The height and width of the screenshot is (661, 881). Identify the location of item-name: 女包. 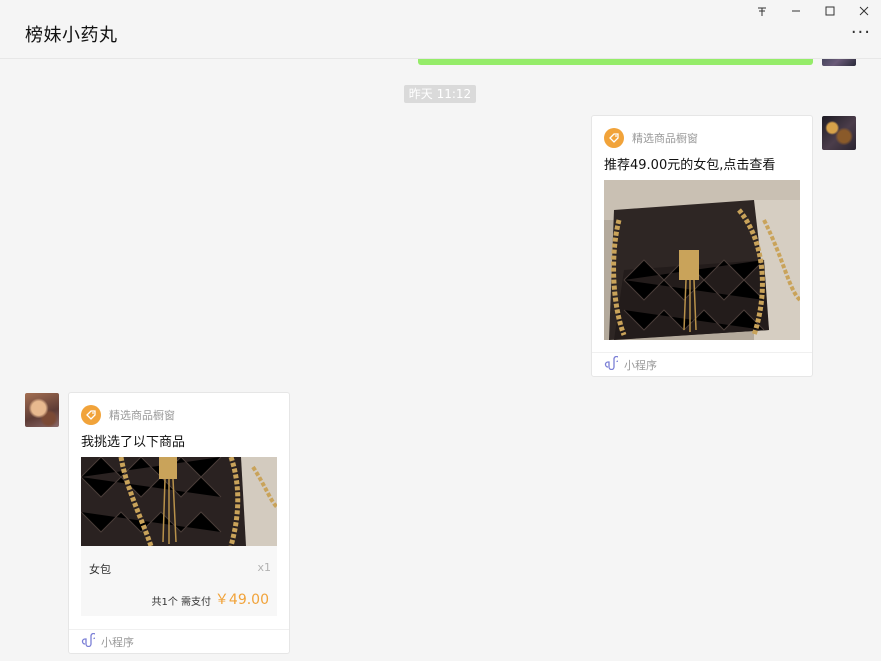
(100, 569).